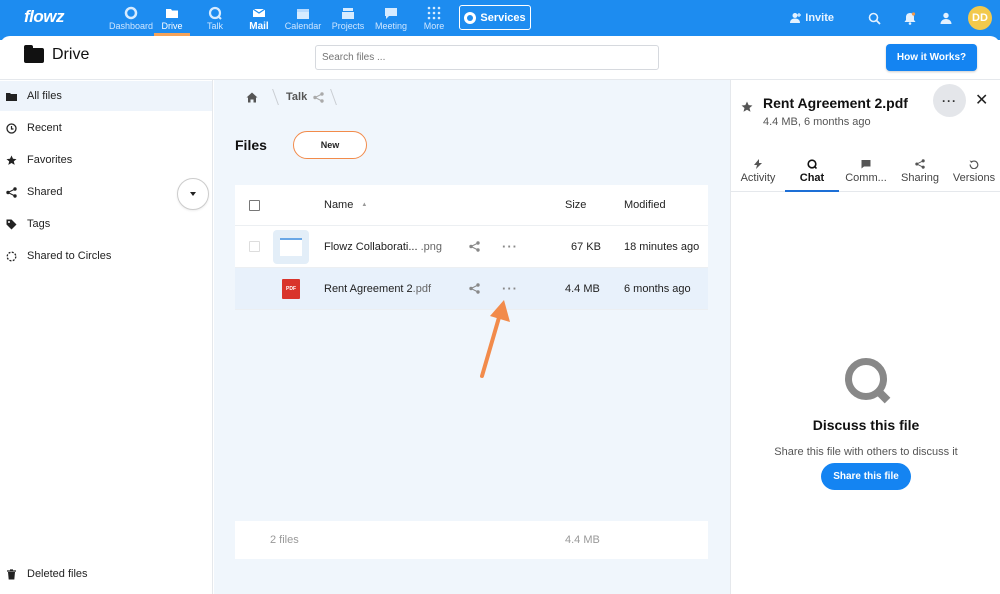  What do you see at coordinates (131, 13) in the screenshot?
I see `dashboard-icon` at bounding box center [131, 13].